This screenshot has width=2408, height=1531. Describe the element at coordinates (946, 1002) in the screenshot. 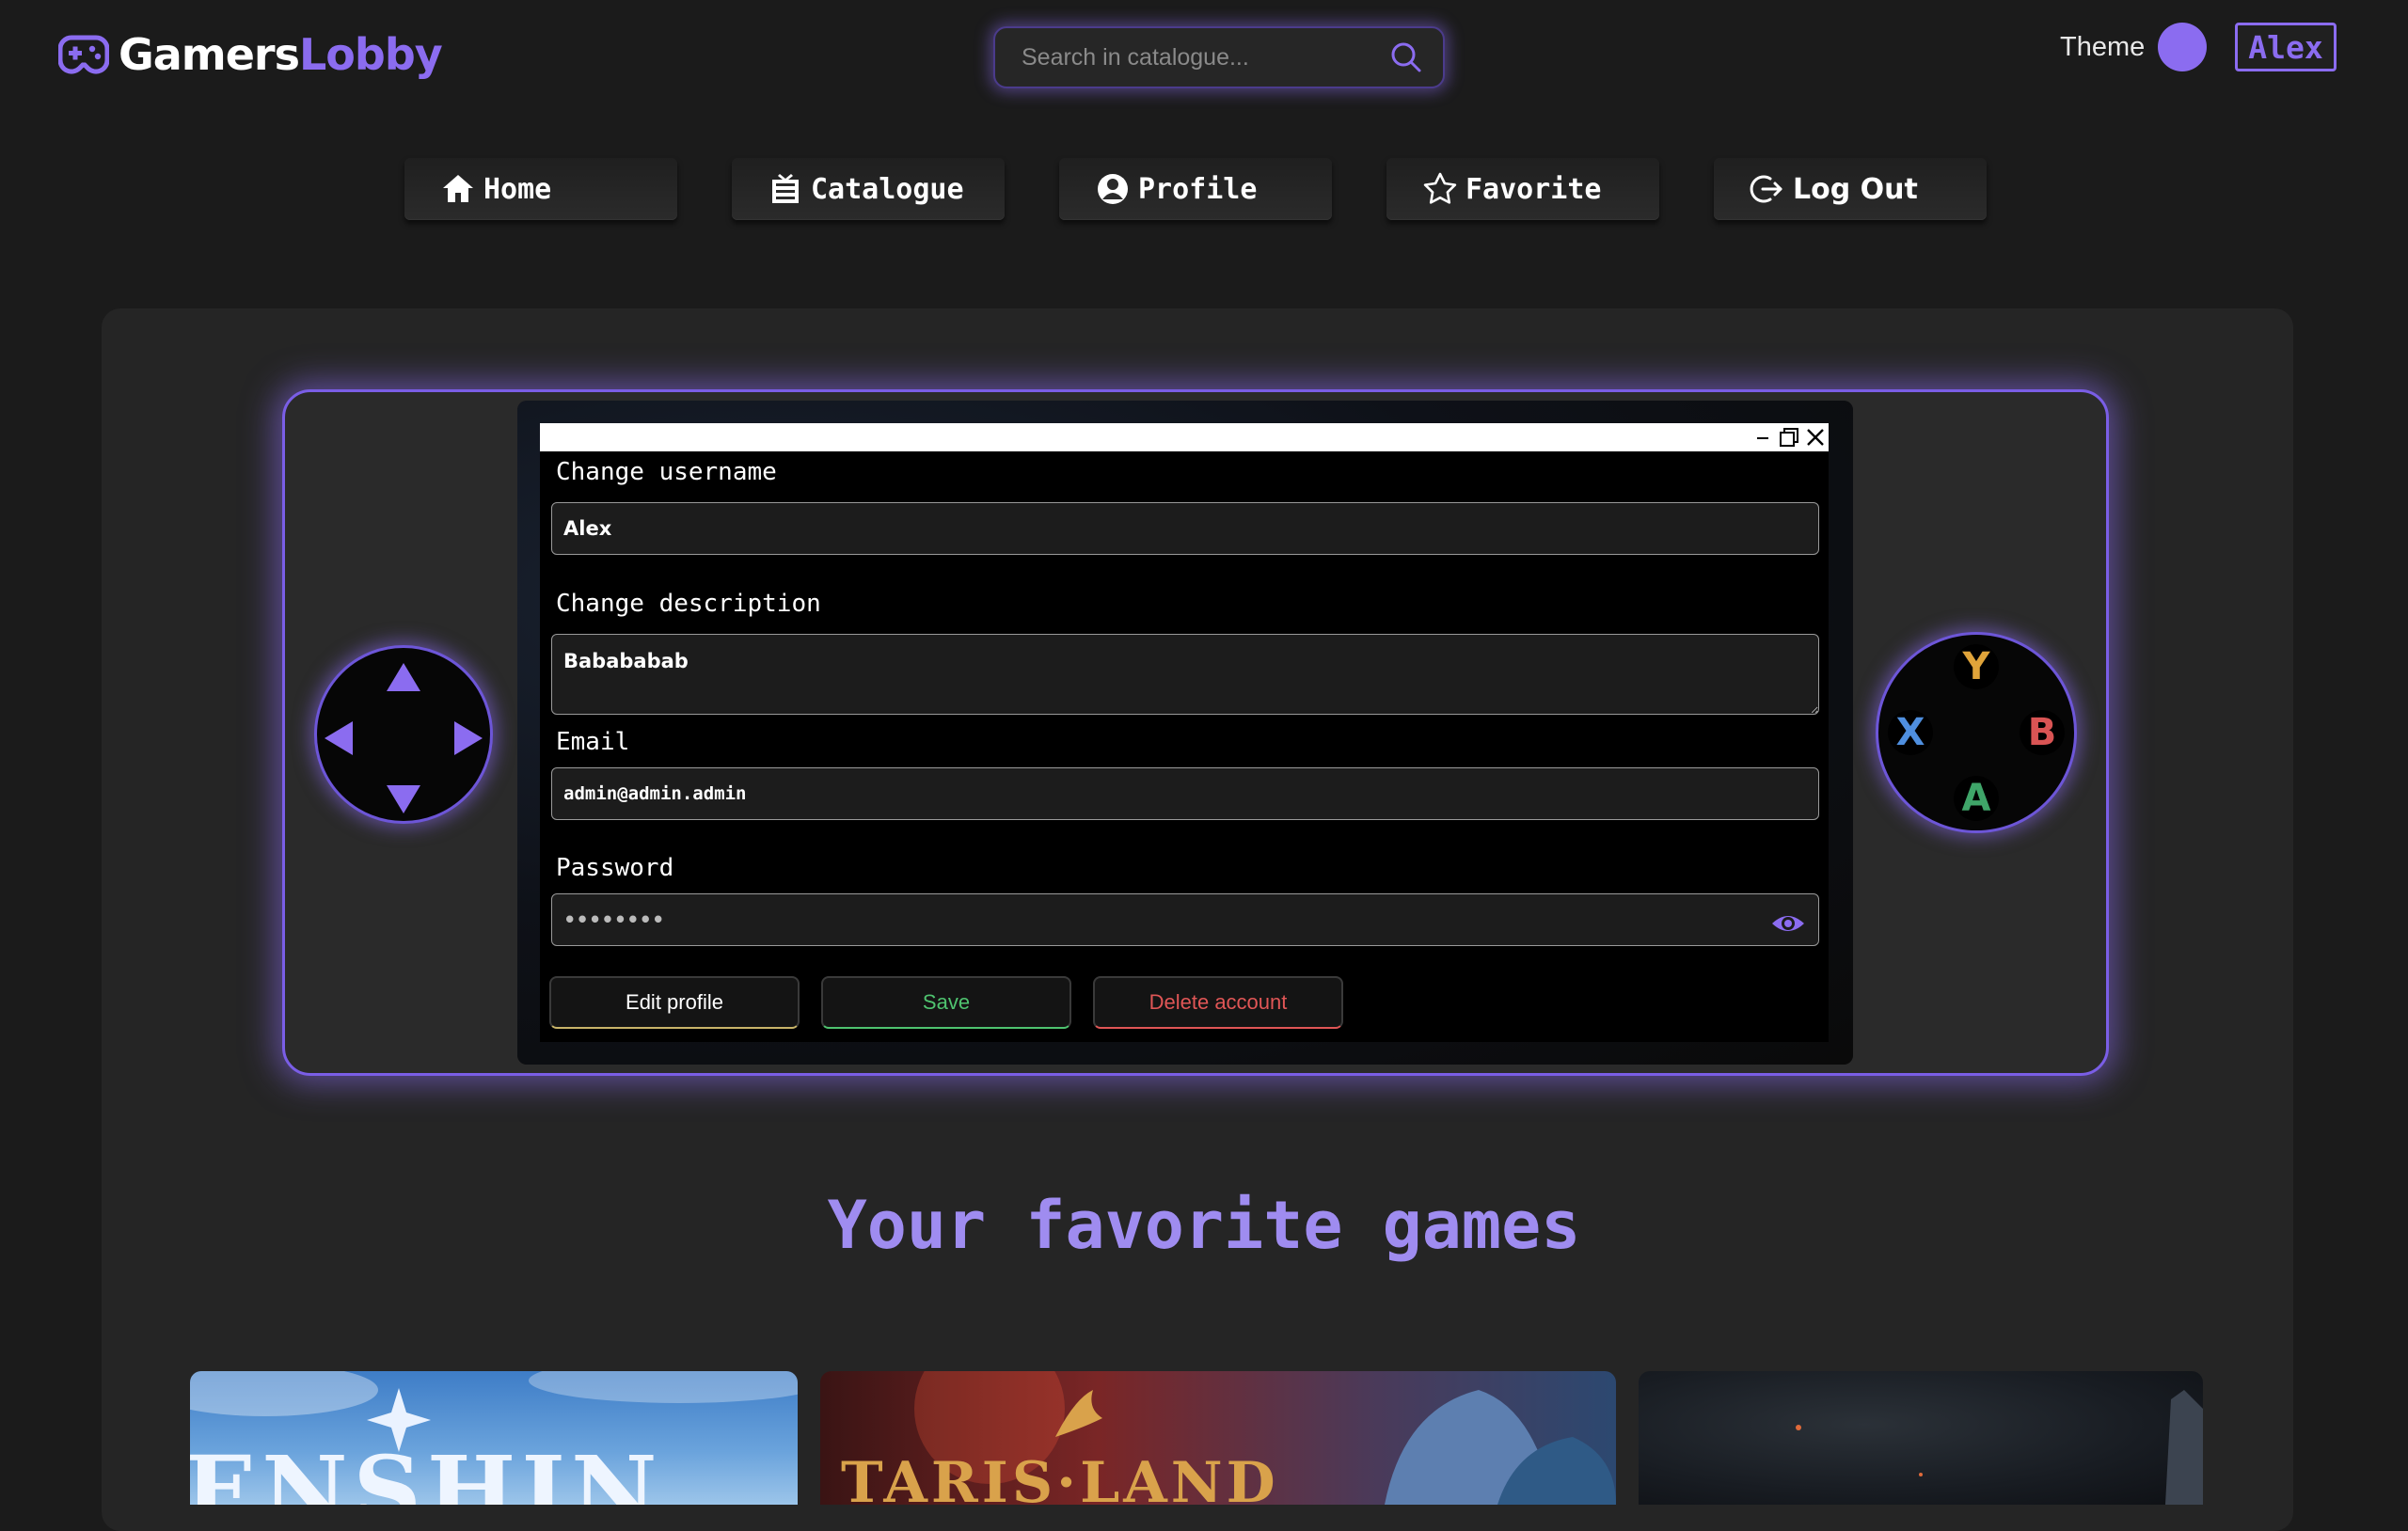

I see `save-button: Save` at that location.